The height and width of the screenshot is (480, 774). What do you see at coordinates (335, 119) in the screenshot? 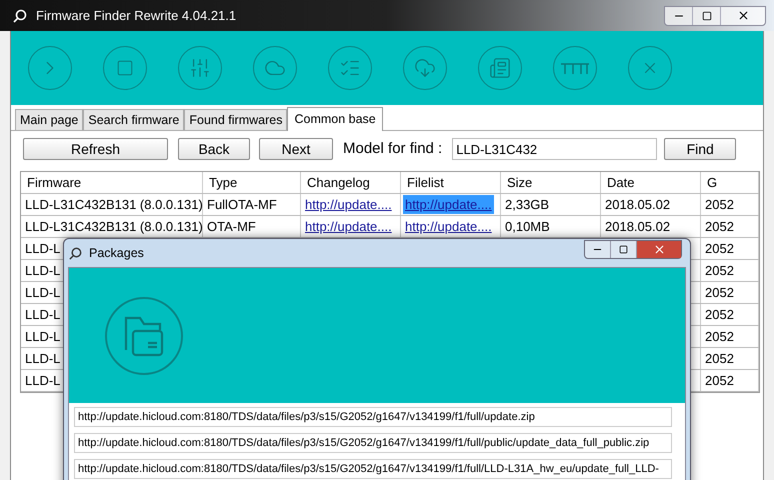
I see `tab: Common base` at bounding box center [335, 119].